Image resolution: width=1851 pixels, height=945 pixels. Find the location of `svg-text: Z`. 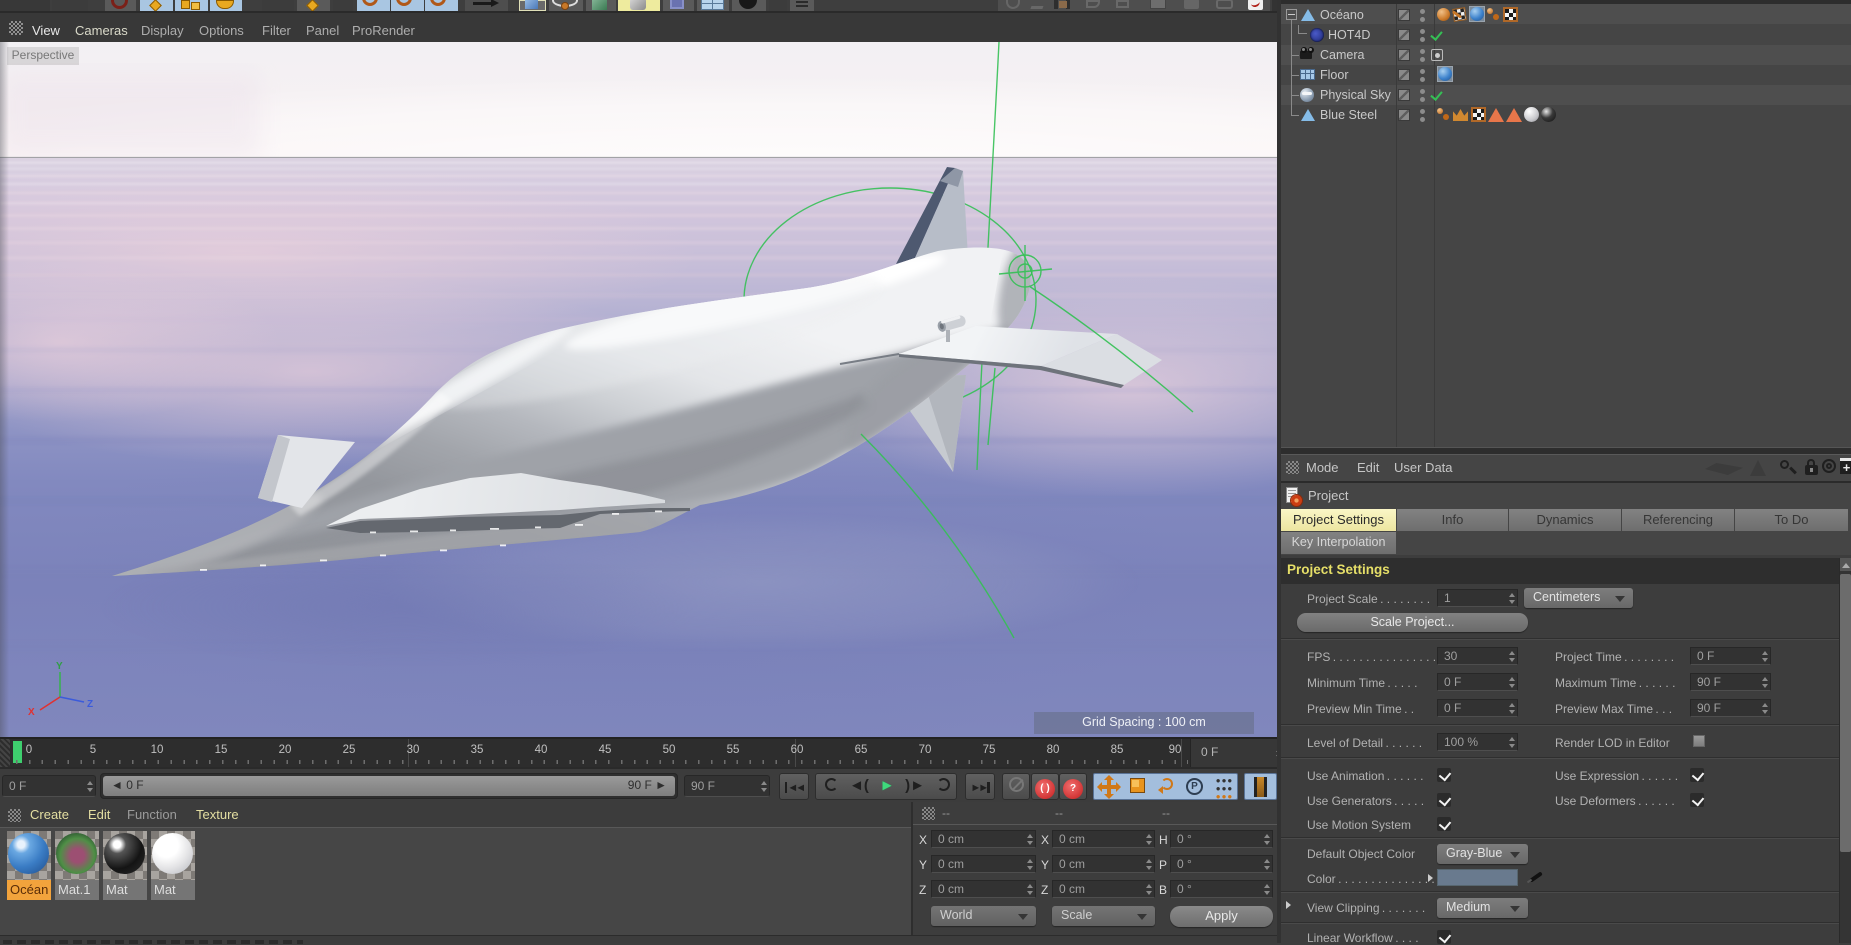

svg-text: Z is located at coordinates (90, 704).